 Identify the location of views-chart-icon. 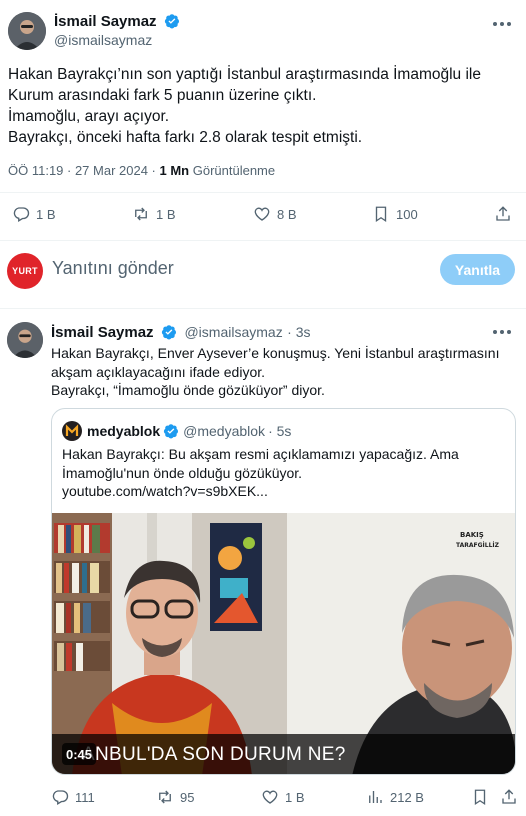
(375, 797).